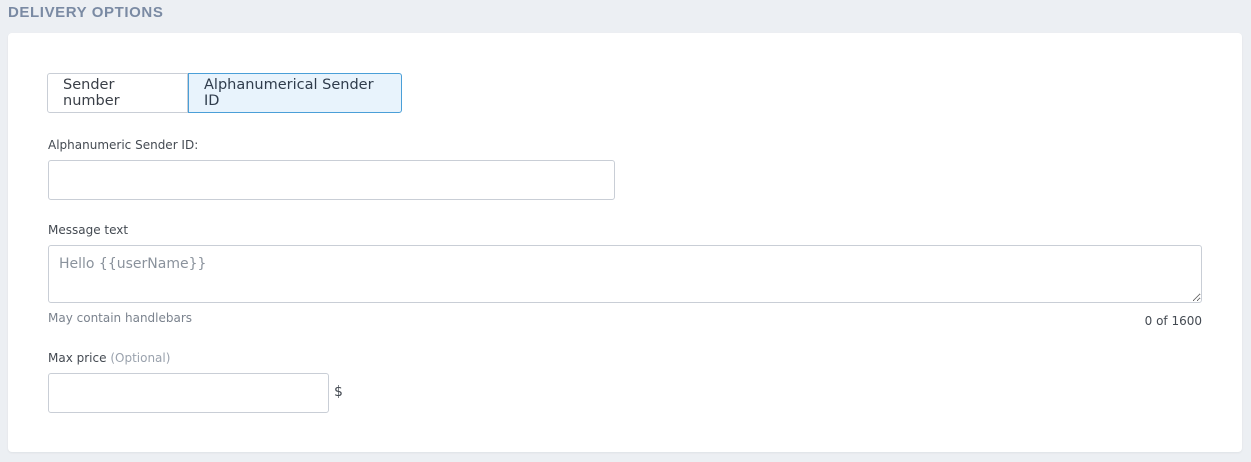 The height and width of the screenshot is (462, 1251). What do you see at coordinates (289, 93) in the screenshot?
I see `alphanumeric-sender-id-toggle-label: Alphanumerical Sender ID` at bounding box center [289, 93].